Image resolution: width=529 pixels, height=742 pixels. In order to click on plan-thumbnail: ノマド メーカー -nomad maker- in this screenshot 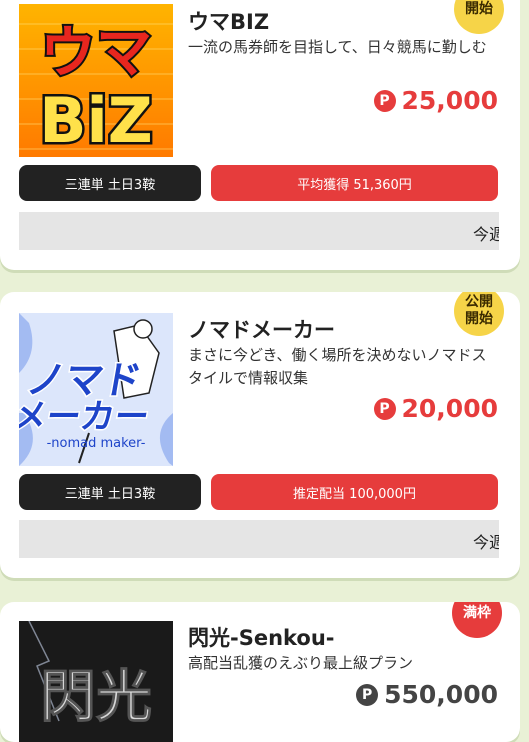, I will do `click(96, 389)`.